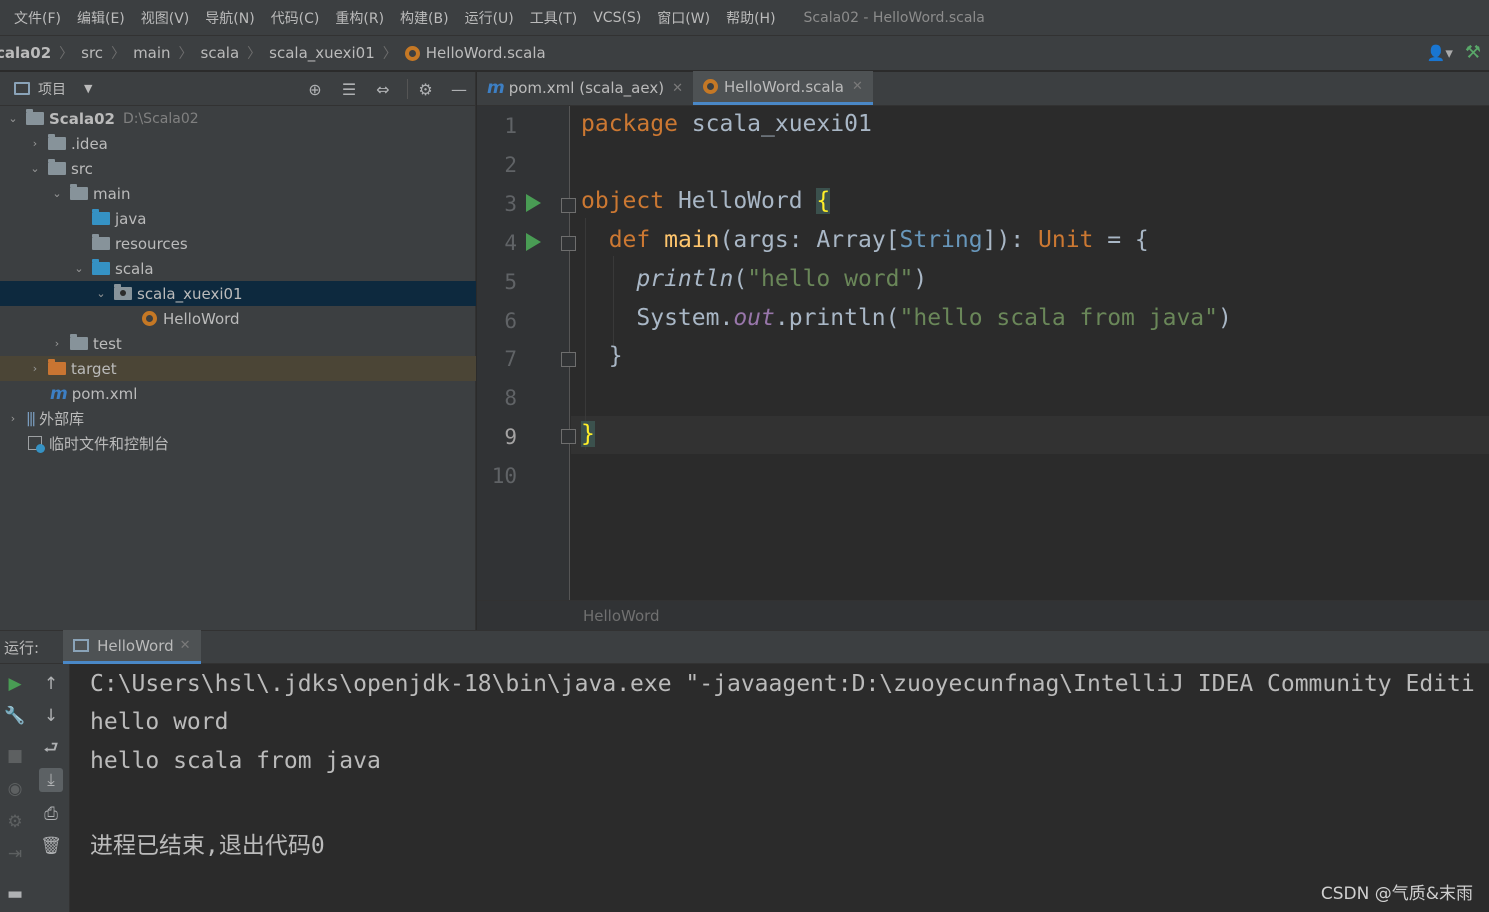 Image resolution: width=1489 pixels, height=912 pixels. I want to click on settings-icon: ⚙, so click(15, 822).